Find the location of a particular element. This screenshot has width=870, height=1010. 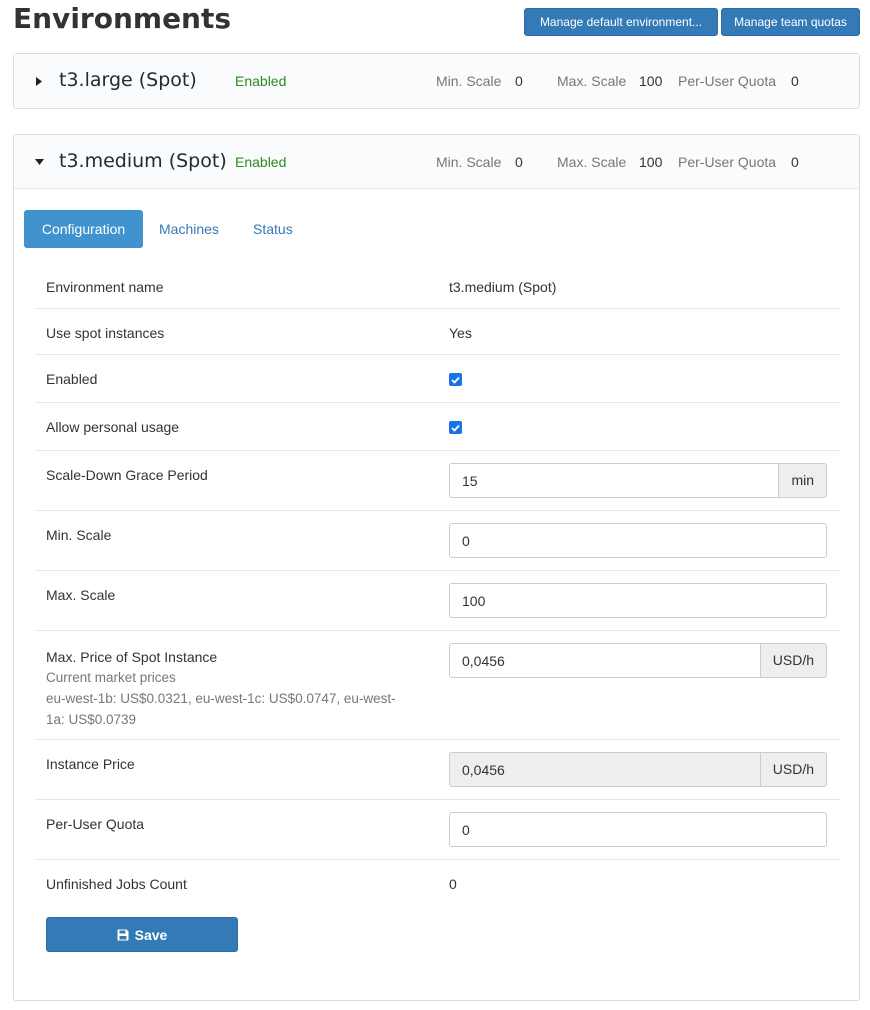

unfinished-jobs-value: 0 is located at coordinates (453, 884).